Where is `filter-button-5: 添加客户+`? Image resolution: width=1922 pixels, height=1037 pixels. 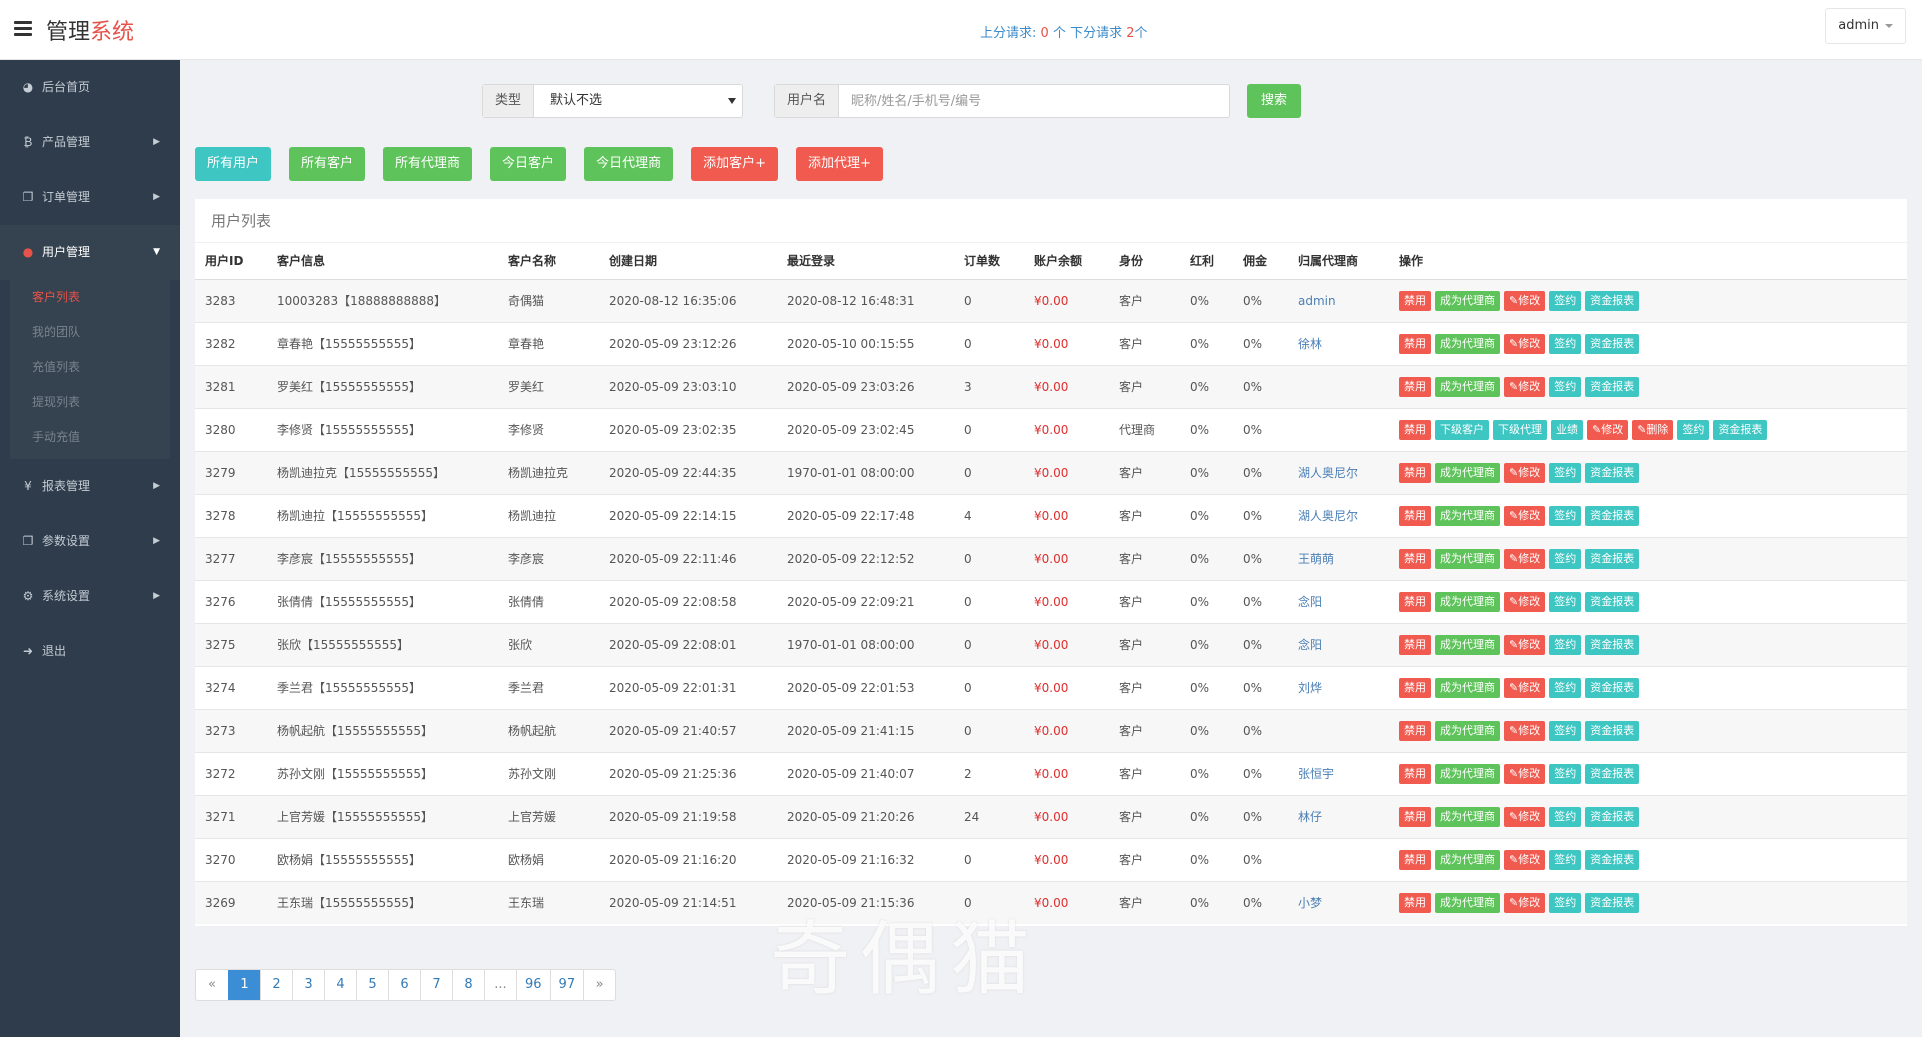
filter-button-5: 添加客户+ is located at coordinates (734, 164).